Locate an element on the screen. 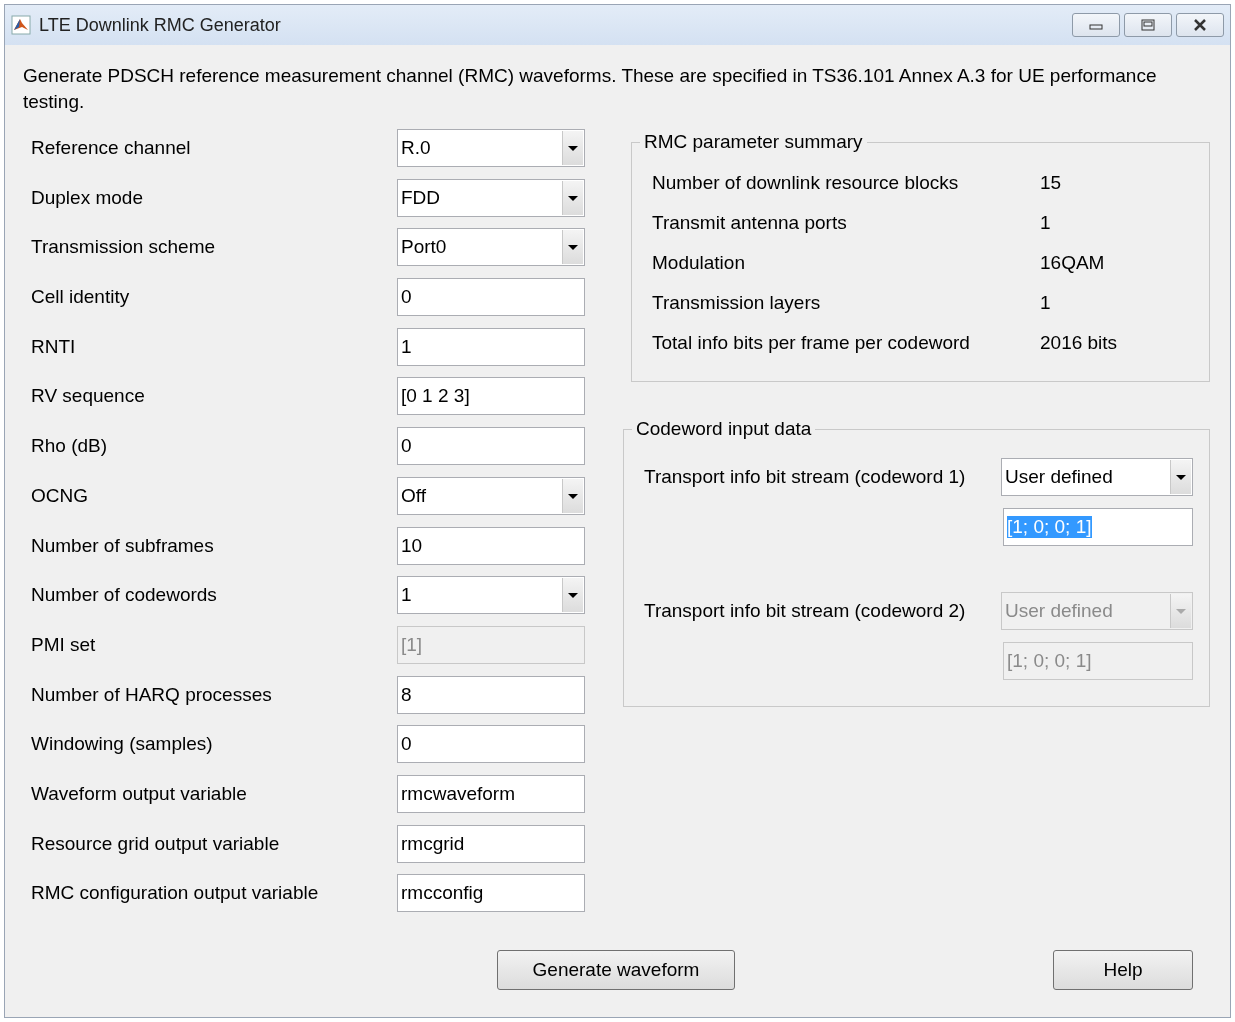  parameter-label: RV sequence is located at coordinates (88, 396).